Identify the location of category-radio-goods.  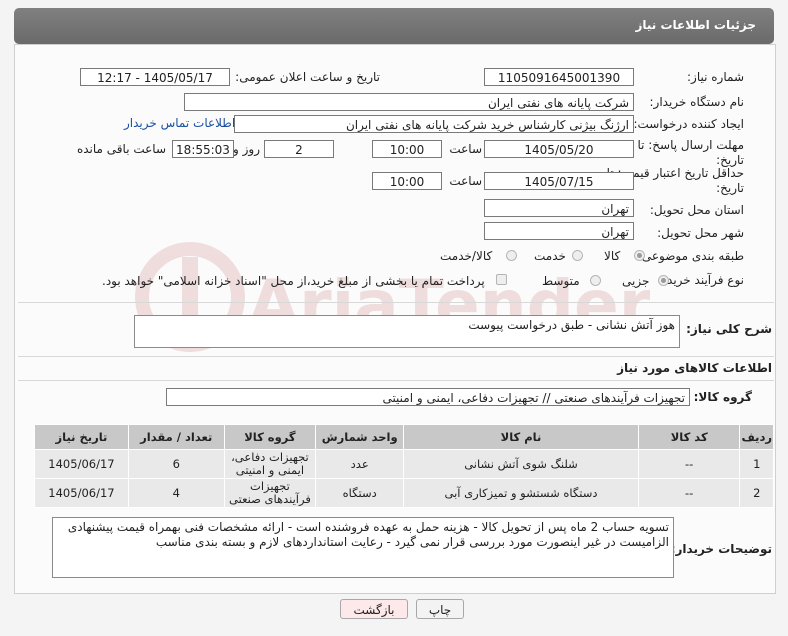
(639, 255).